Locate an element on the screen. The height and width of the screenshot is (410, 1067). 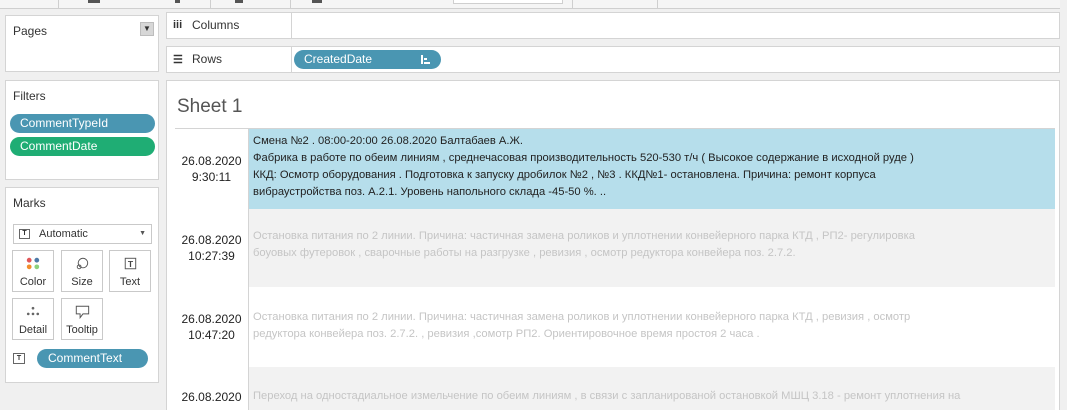
detail-button-label: Detail is located at coordinates (33, 330).